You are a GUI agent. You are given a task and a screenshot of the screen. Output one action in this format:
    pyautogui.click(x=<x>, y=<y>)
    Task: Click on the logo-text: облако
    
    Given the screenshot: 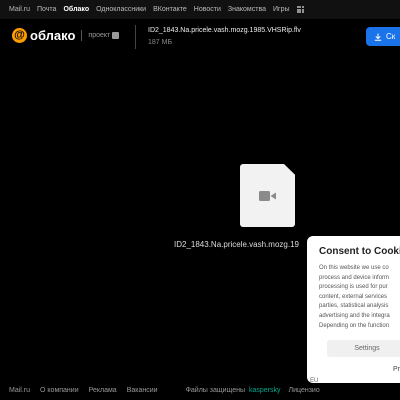 What is the action you would take?
    pyautogui.click(x=53, y=35)
    